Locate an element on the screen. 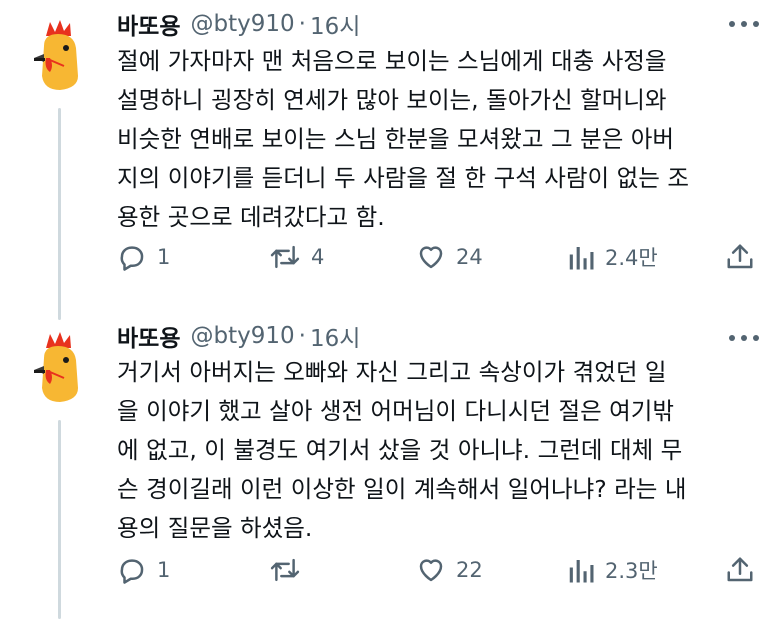  tweet-text-line: 설명하니 굉장히 연세가 많아 보이는, 돌아가신 할머니와 is located at coordinates (392, 100).